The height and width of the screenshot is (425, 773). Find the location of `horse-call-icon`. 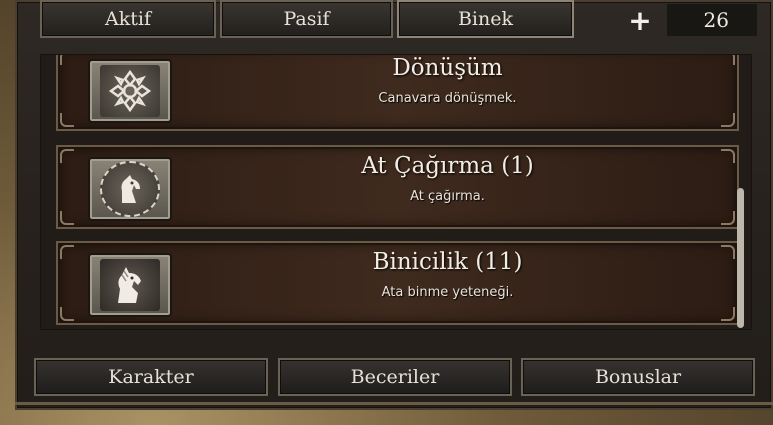

horse-call-icon is located at coordinates (130, 189).